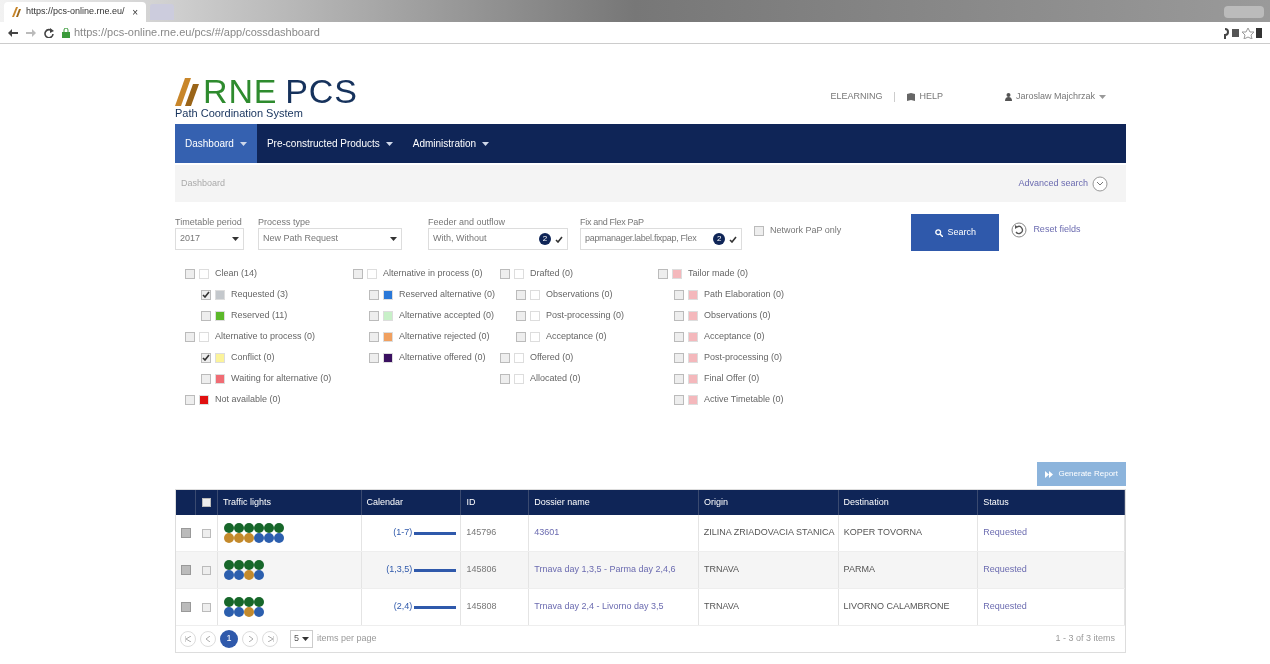 The image size is (1270, 664). What do you see at coordinates (209, 239) in the screenshot?
I see `select-field: 2017` at bounding box center [209, 239].